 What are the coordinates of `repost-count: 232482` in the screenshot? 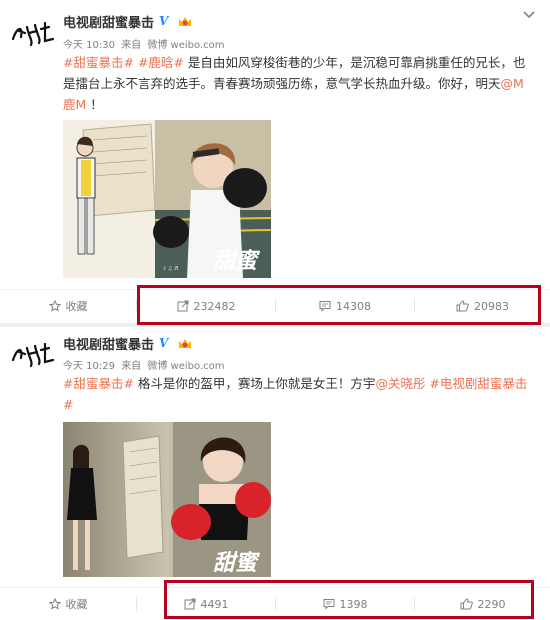 It's located at (214, 306).